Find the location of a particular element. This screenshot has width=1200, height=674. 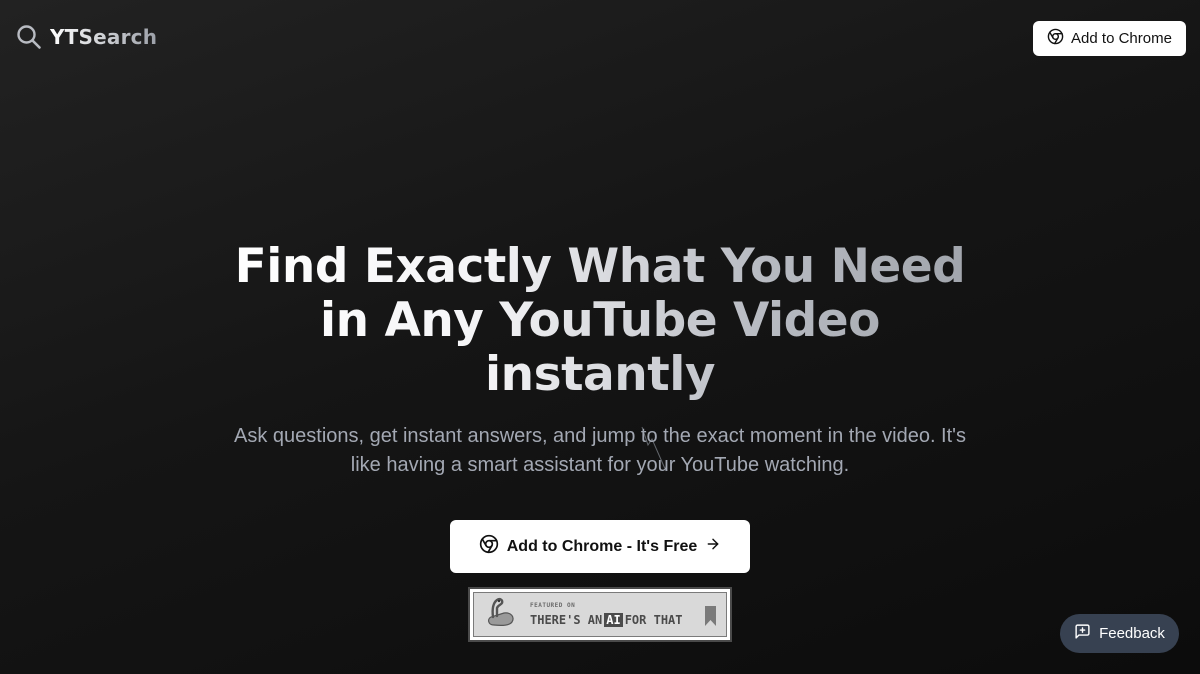

bookmark-icon is located at coordinates (710, 618).